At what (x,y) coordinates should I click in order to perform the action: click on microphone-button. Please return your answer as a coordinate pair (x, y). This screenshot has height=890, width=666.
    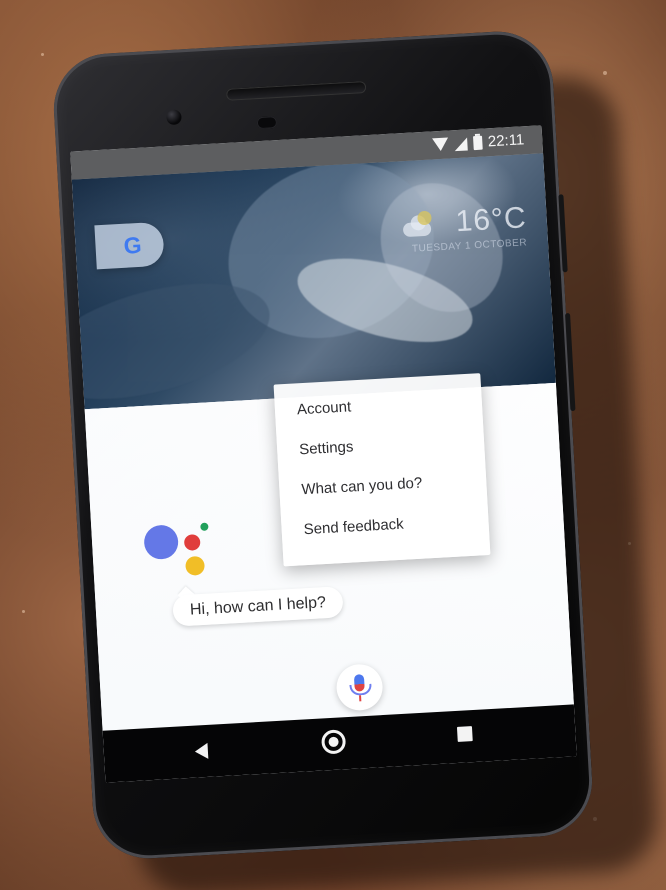
    Looking at the image, I should click on (359, 687).